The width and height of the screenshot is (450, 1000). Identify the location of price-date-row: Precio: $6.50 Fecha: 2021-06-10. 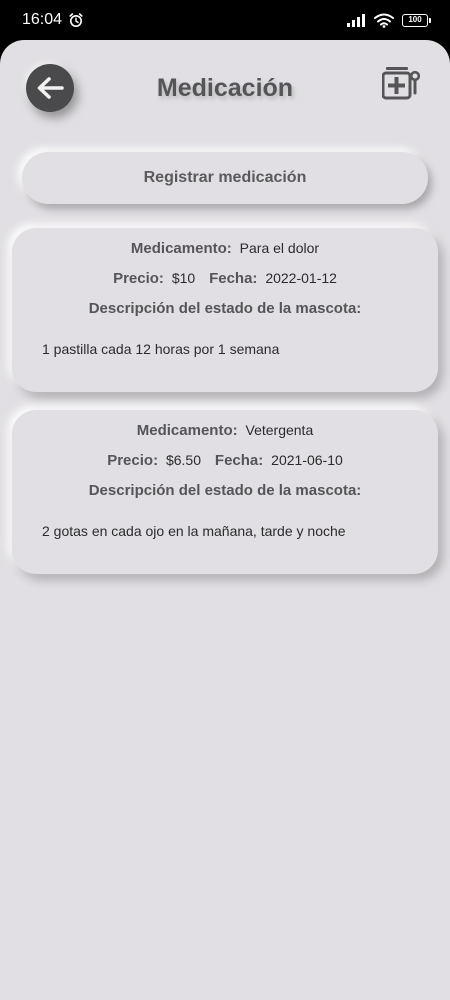
(225, 460).